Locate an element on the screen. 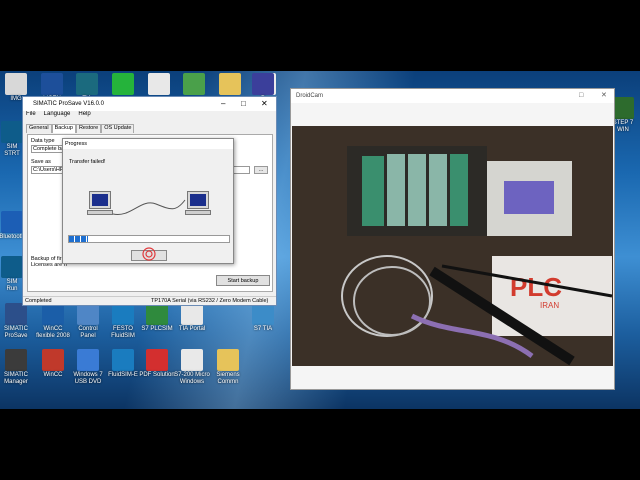 This screenshot has height=480, width=640. s7tia-icon is located at coordinates (263, 314).